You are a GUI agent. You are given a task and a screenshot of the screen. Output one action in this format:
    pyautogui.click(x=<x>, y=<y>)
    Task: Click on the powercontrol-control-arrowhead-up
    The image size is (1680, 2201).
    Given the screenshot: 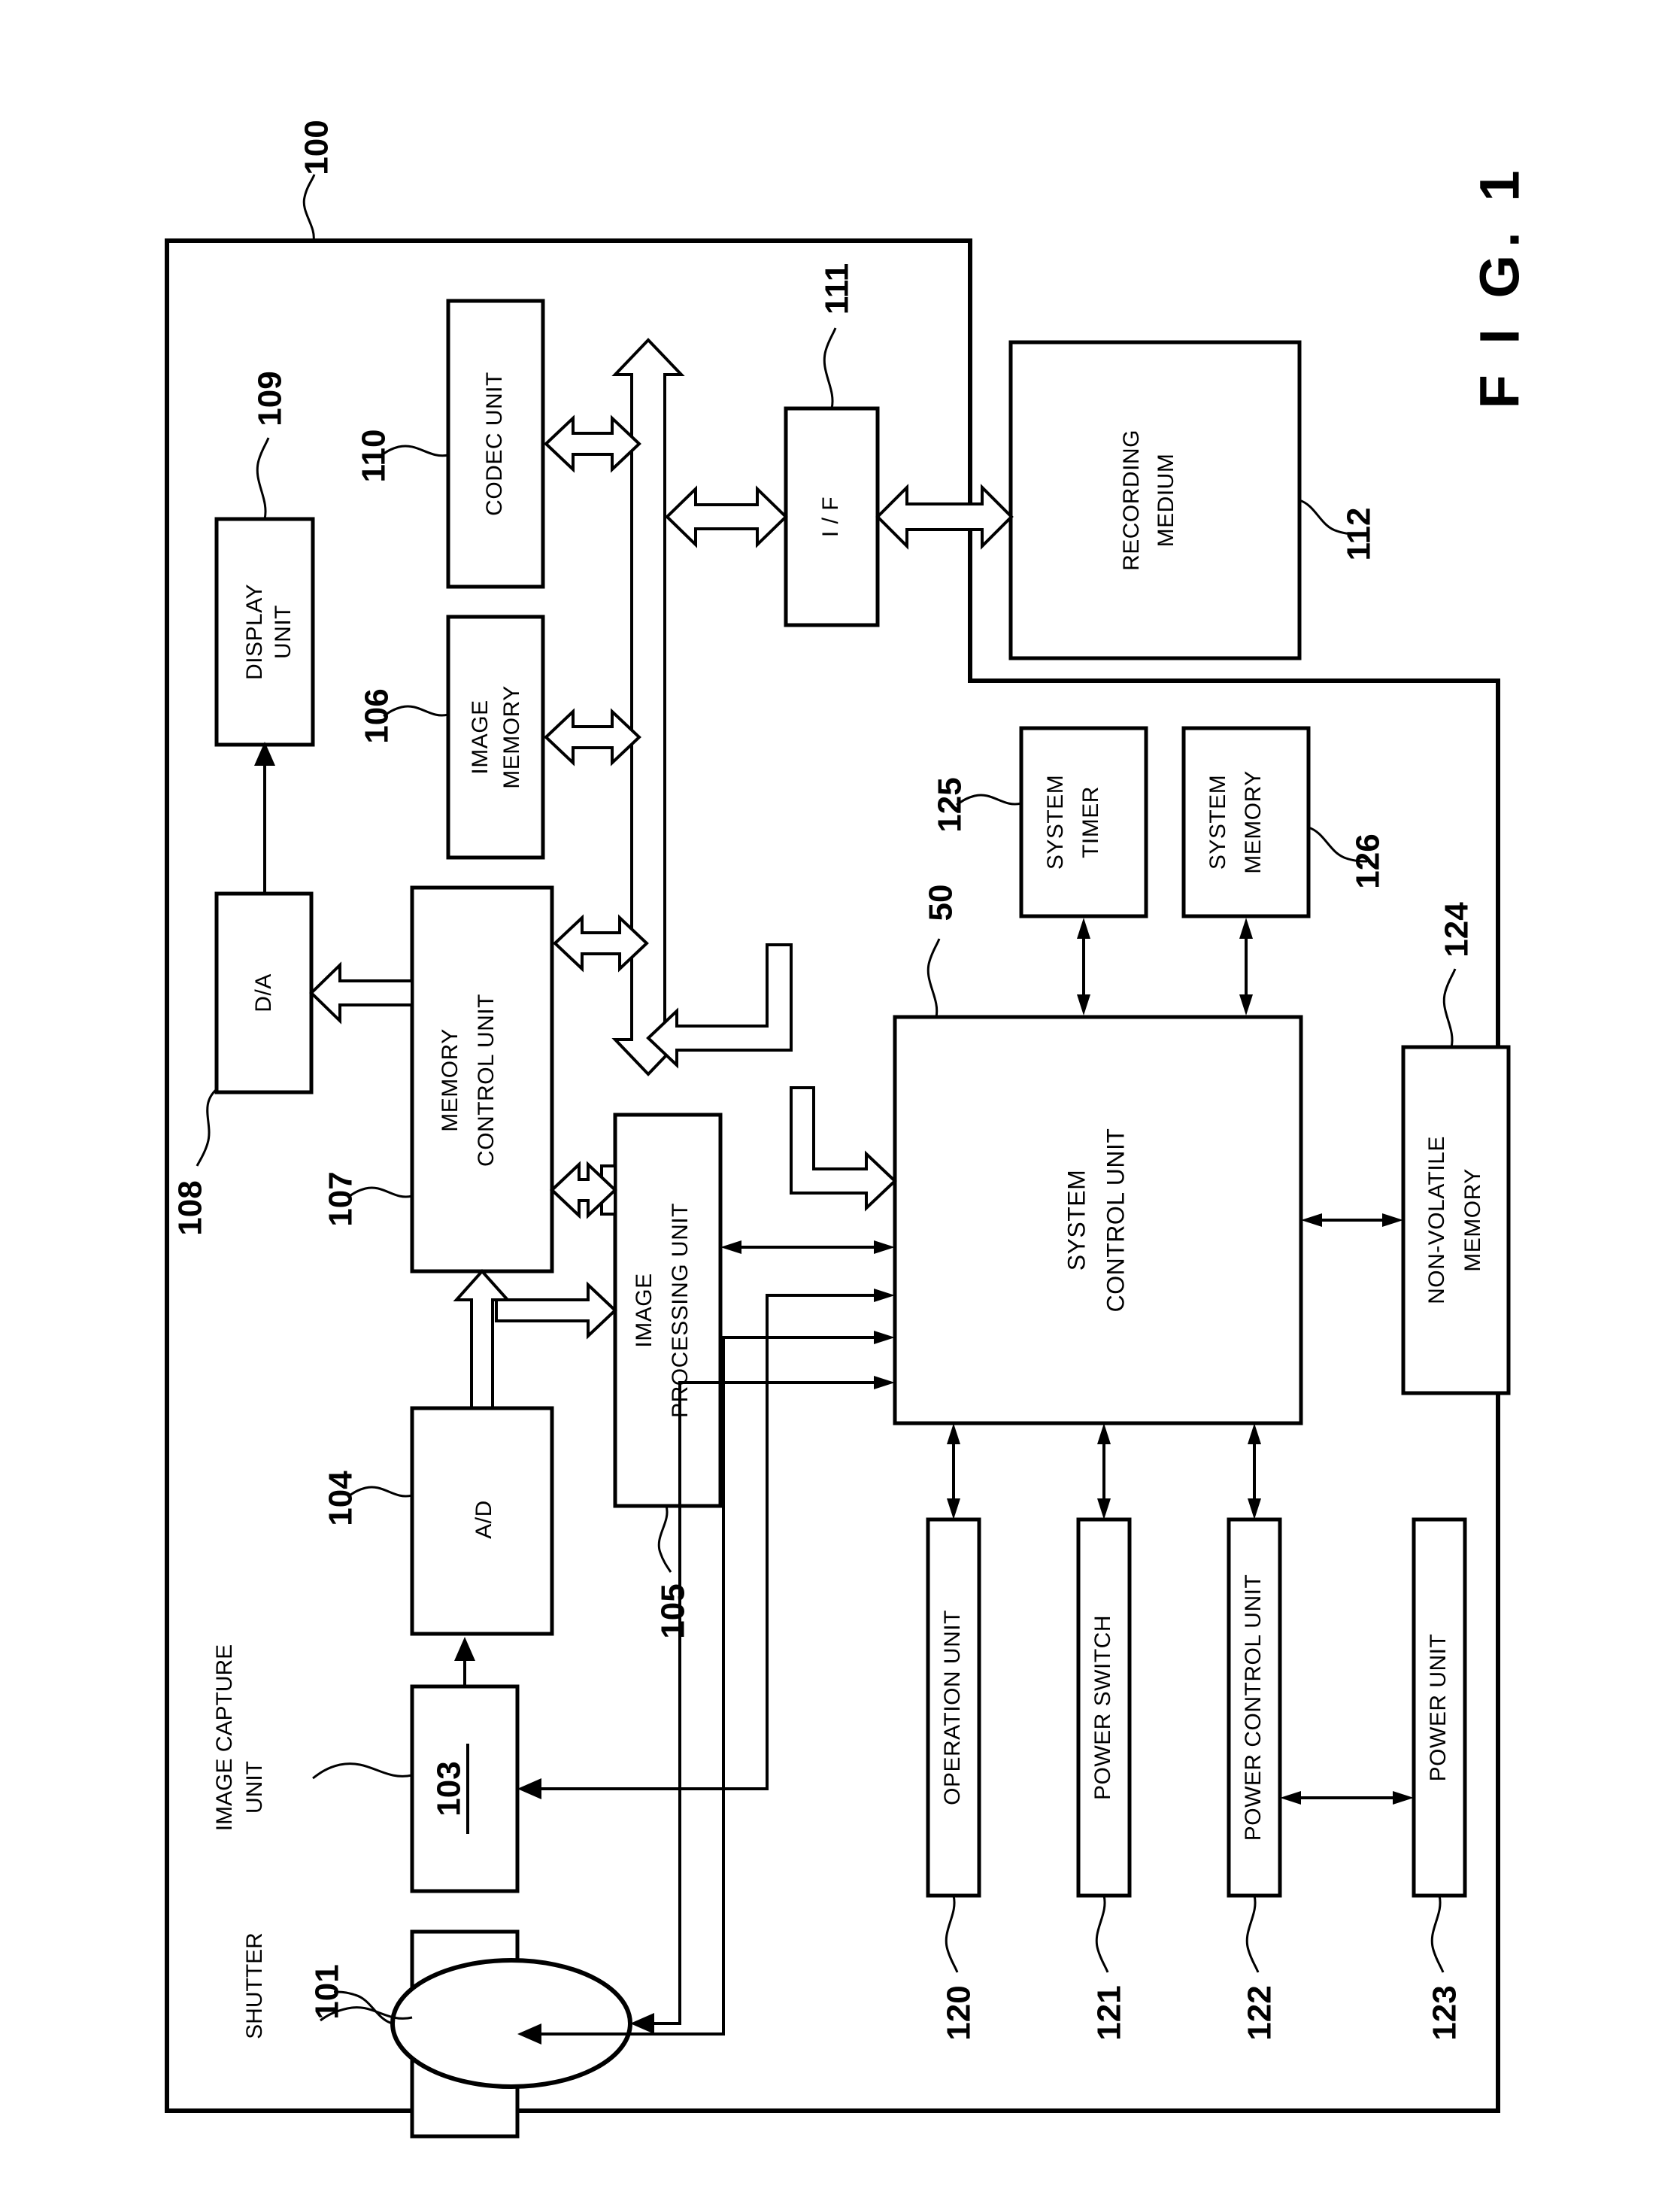 What is the action you would take?
    pyautogui.click(x=1254, y=1434)
    